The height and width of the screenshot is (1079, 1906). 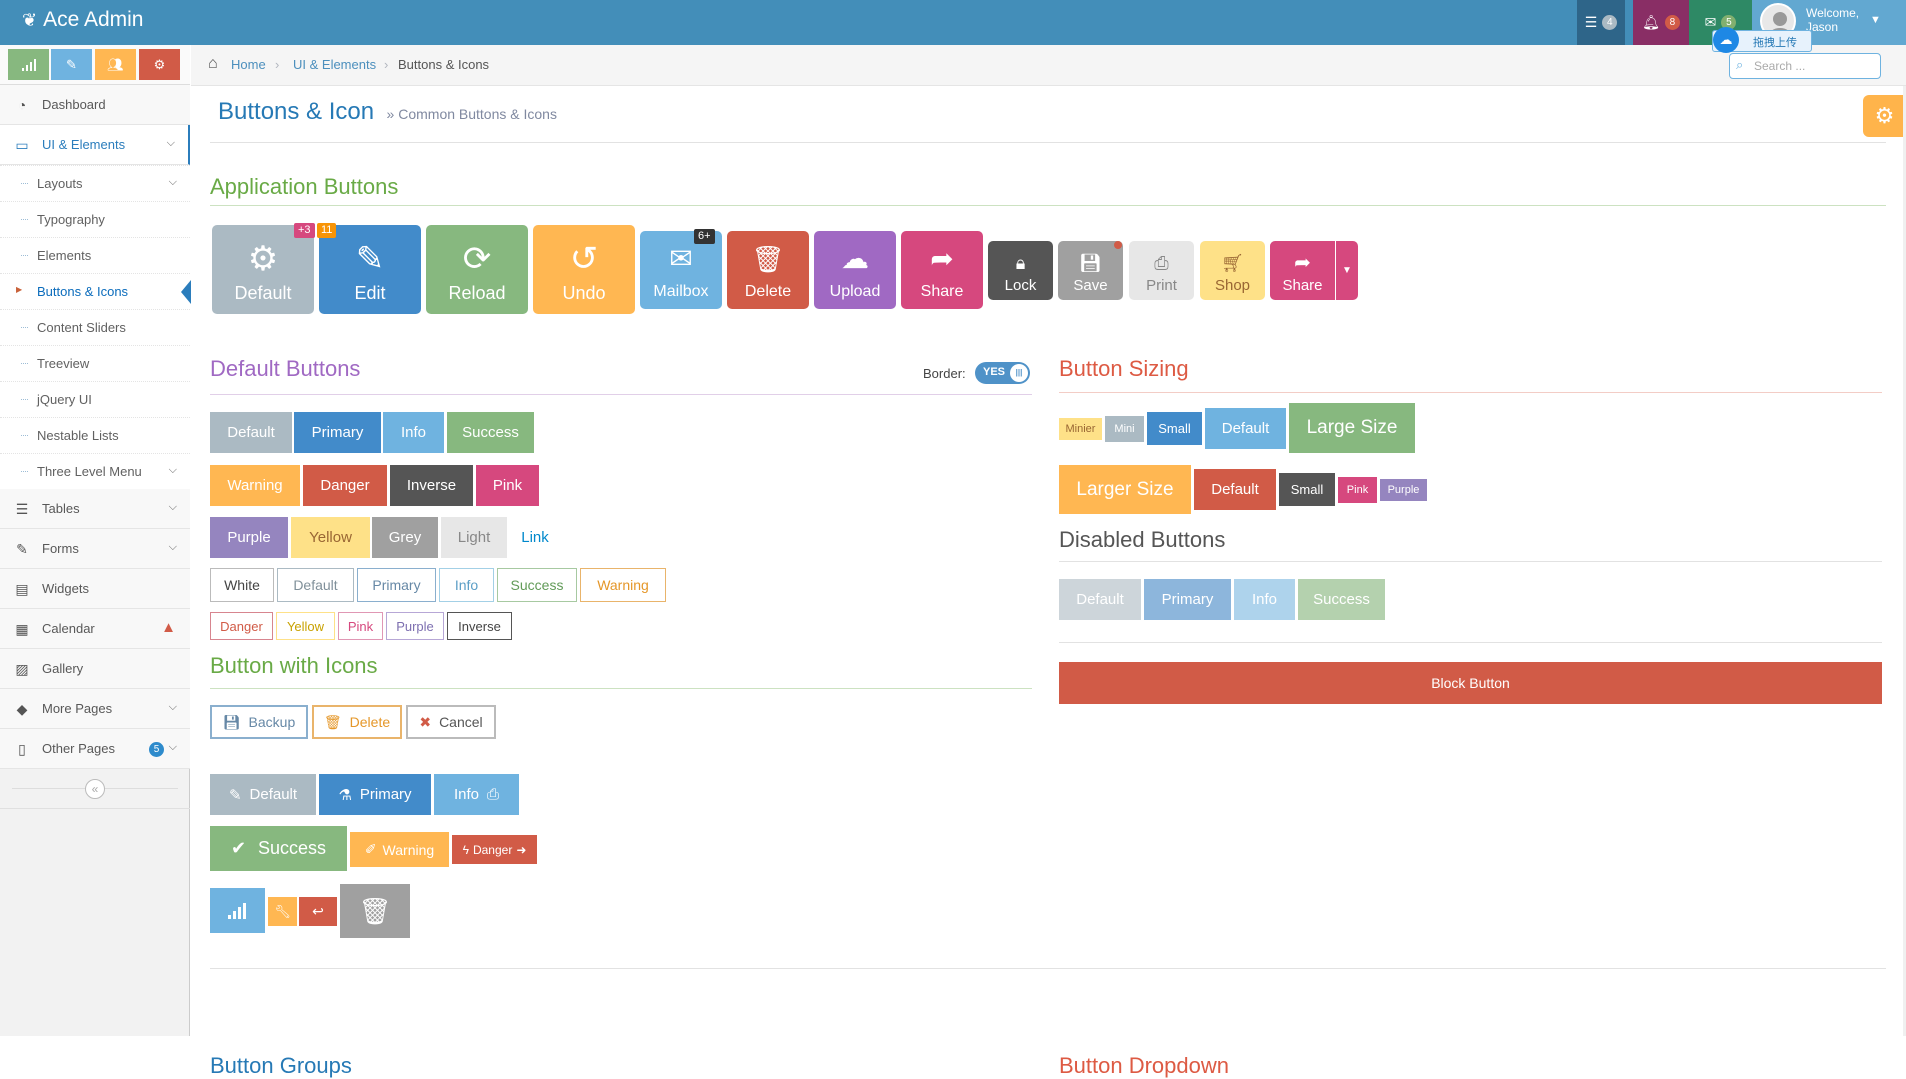 What do you see at coordinates (255, 485) in the screenshot?
I see `btn-warning: Warning` at bounding box center [255, 485].